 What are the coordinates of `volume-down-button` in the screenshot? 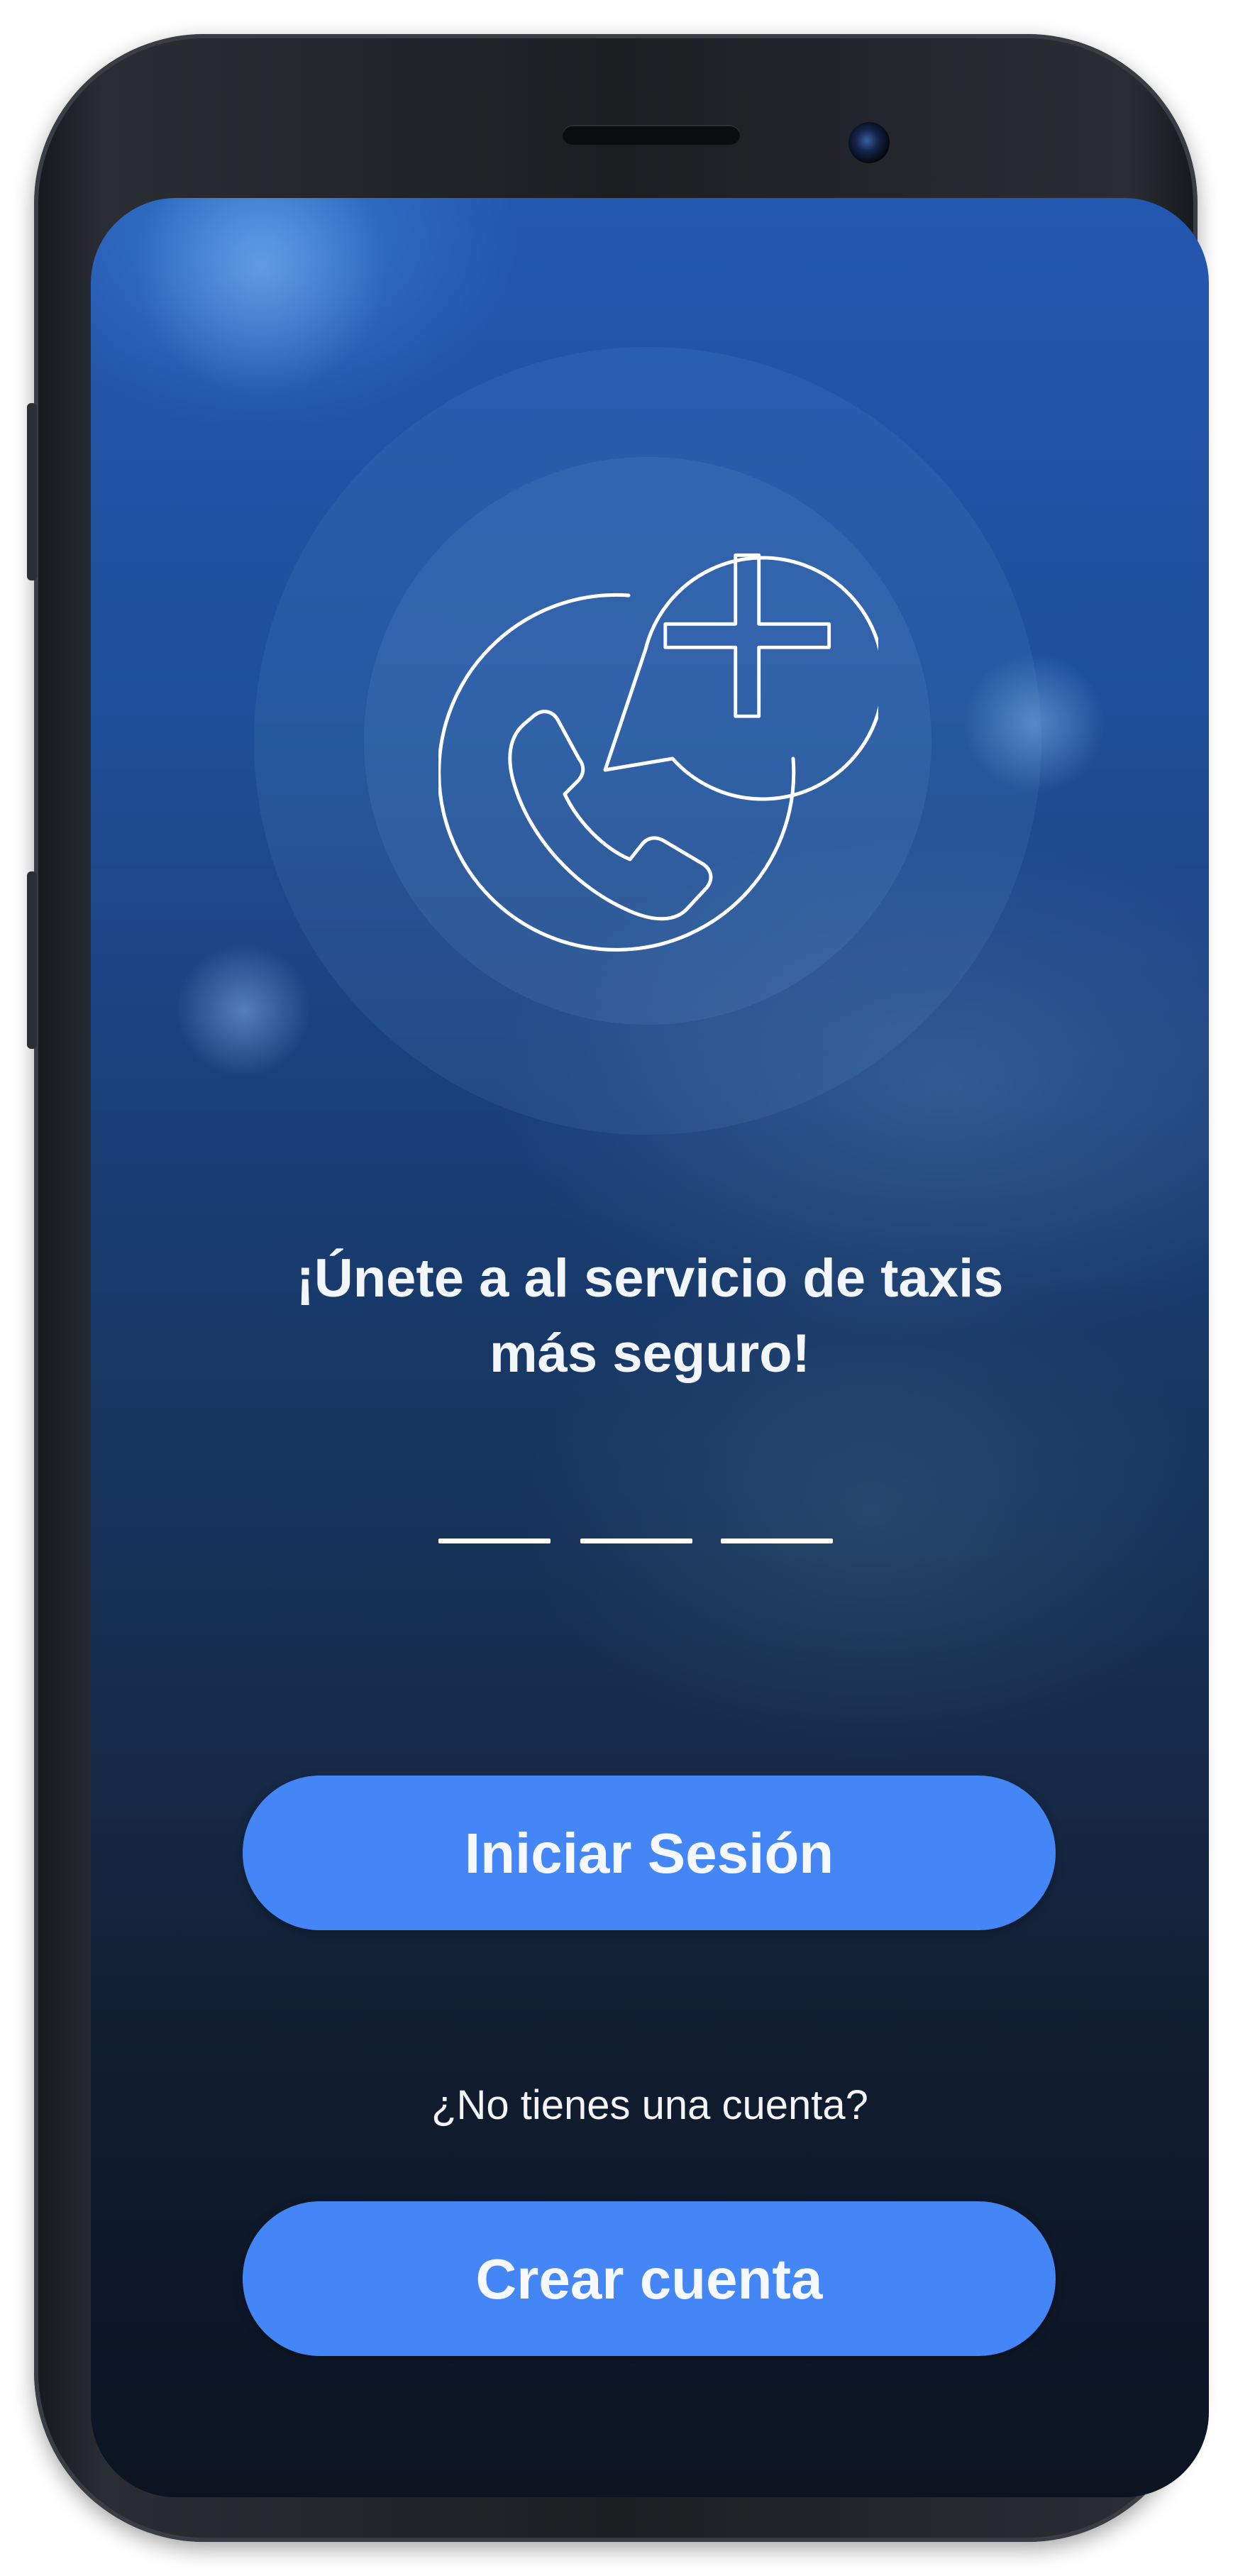 It's located at (32, 960).